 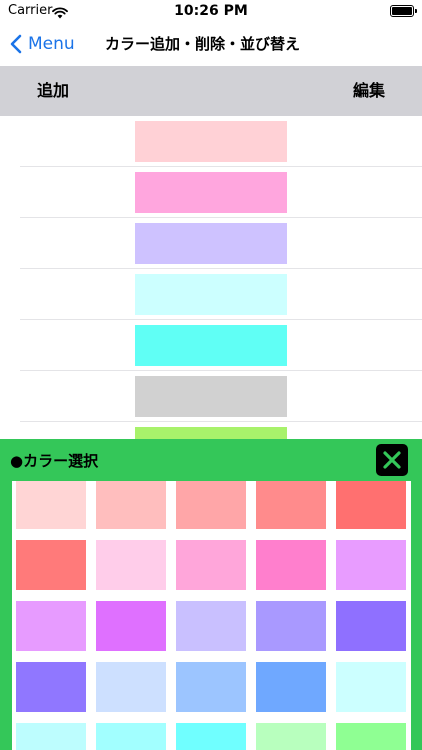 I want to click on status-bar: Carrier 10:26 PM, so click(x=211, y=11).